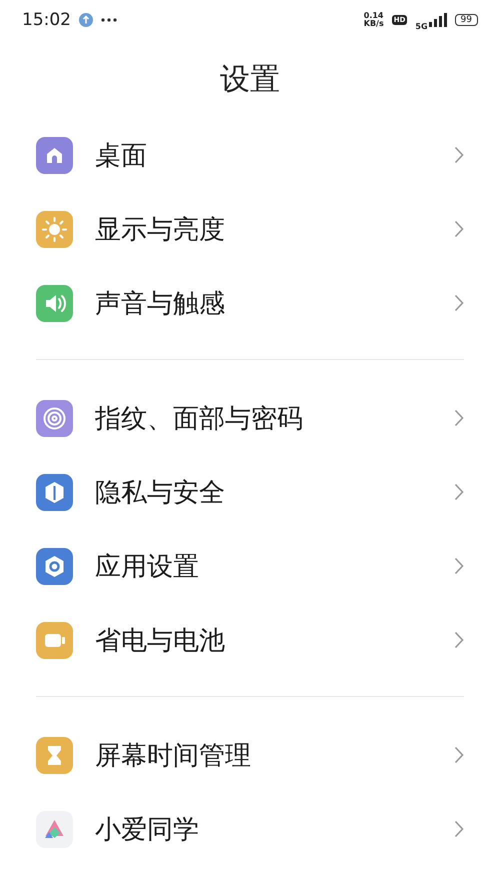 The image size is (500, 877). What do you see at coordinates (54, 755) in the screenshot?
I see `hourglass-icon` at bounding box center [54, 755].